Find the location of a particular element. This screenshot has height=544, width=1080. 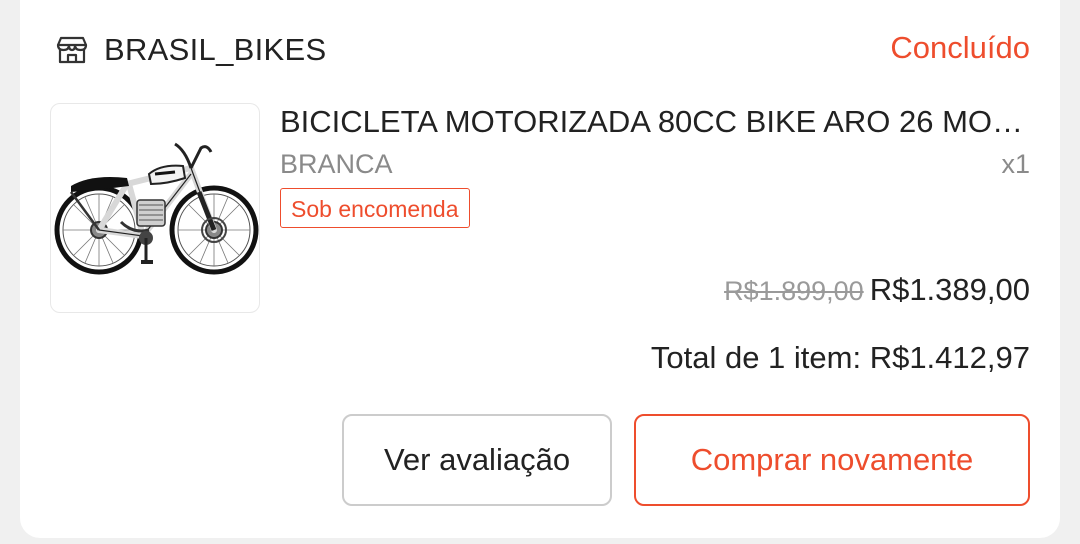

product-image is located at coordinates (155, 208).